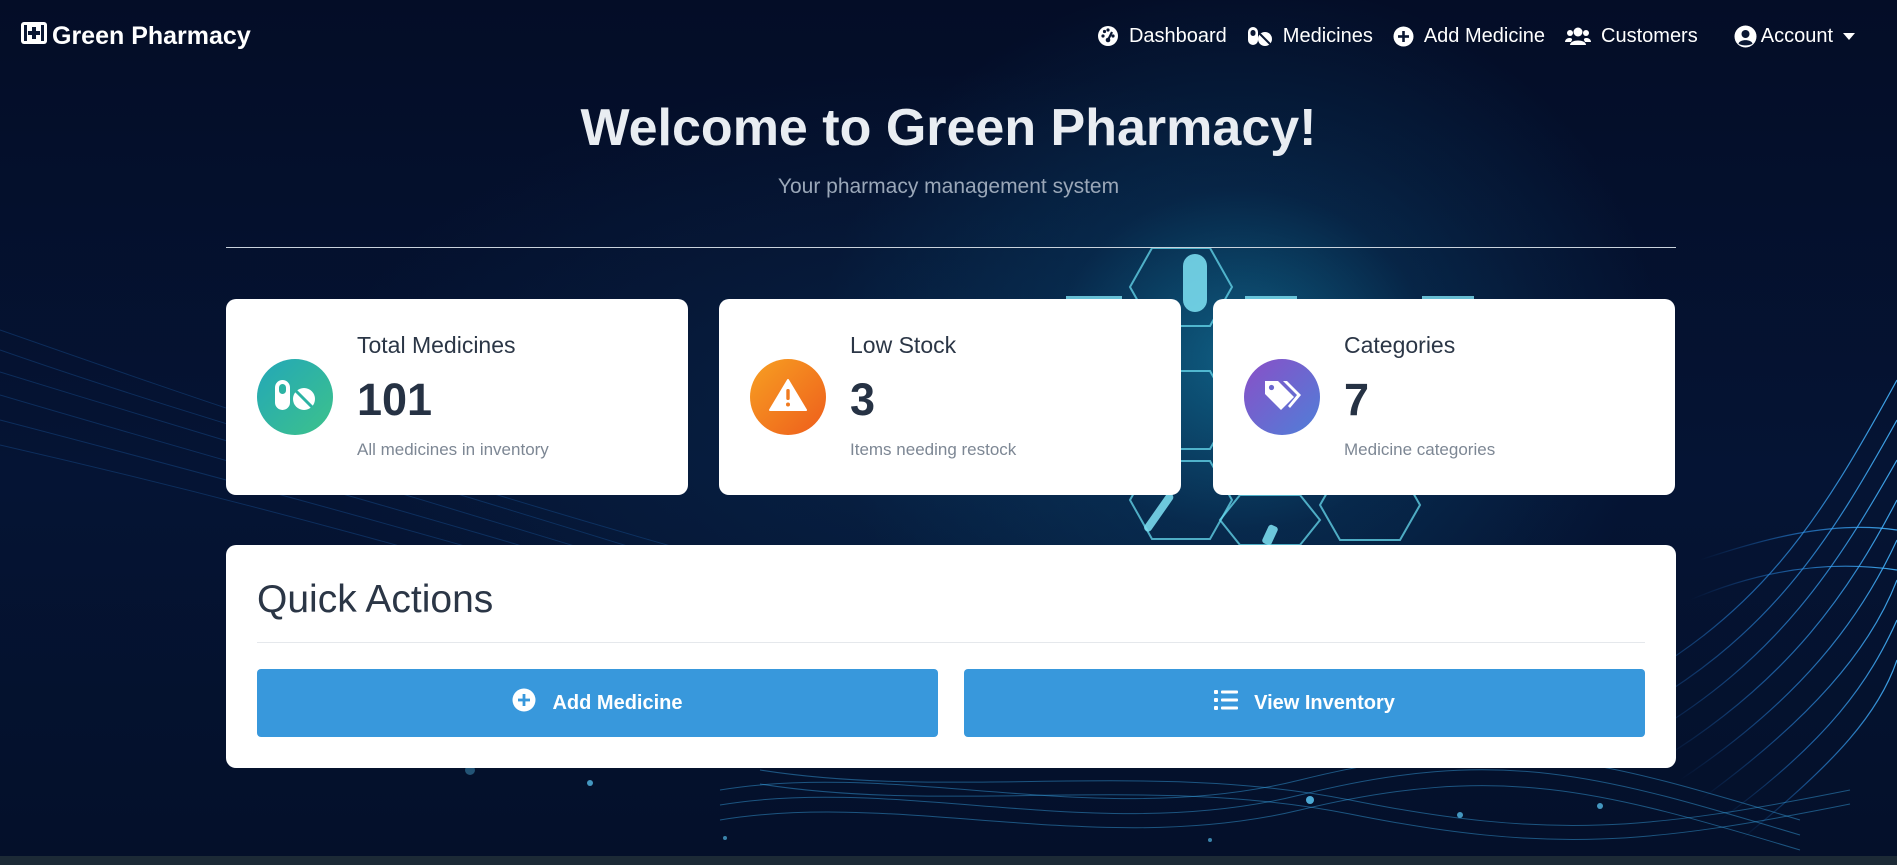 The height and width of the screenshot is (865, 1897). I want to click on users-icon, so click(1578, 36).